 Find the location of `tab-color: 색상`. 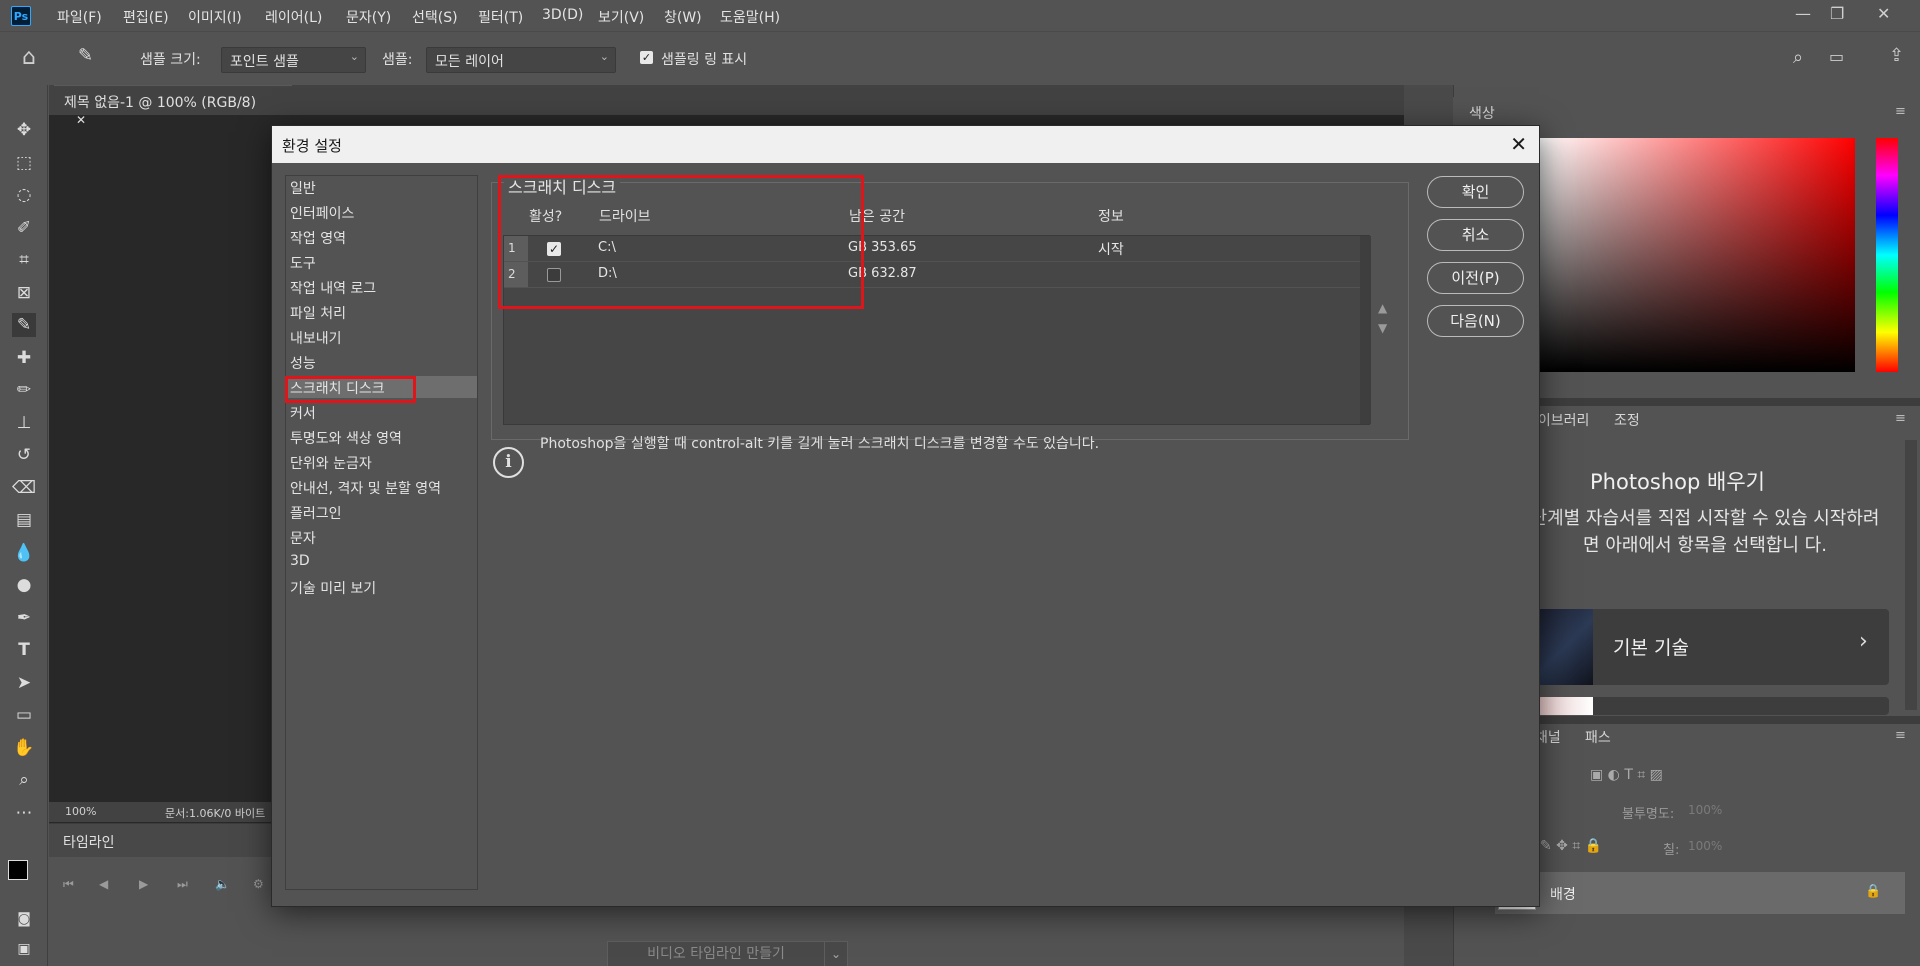

tab-color: 색상 is located at coordinates (1482, 113).